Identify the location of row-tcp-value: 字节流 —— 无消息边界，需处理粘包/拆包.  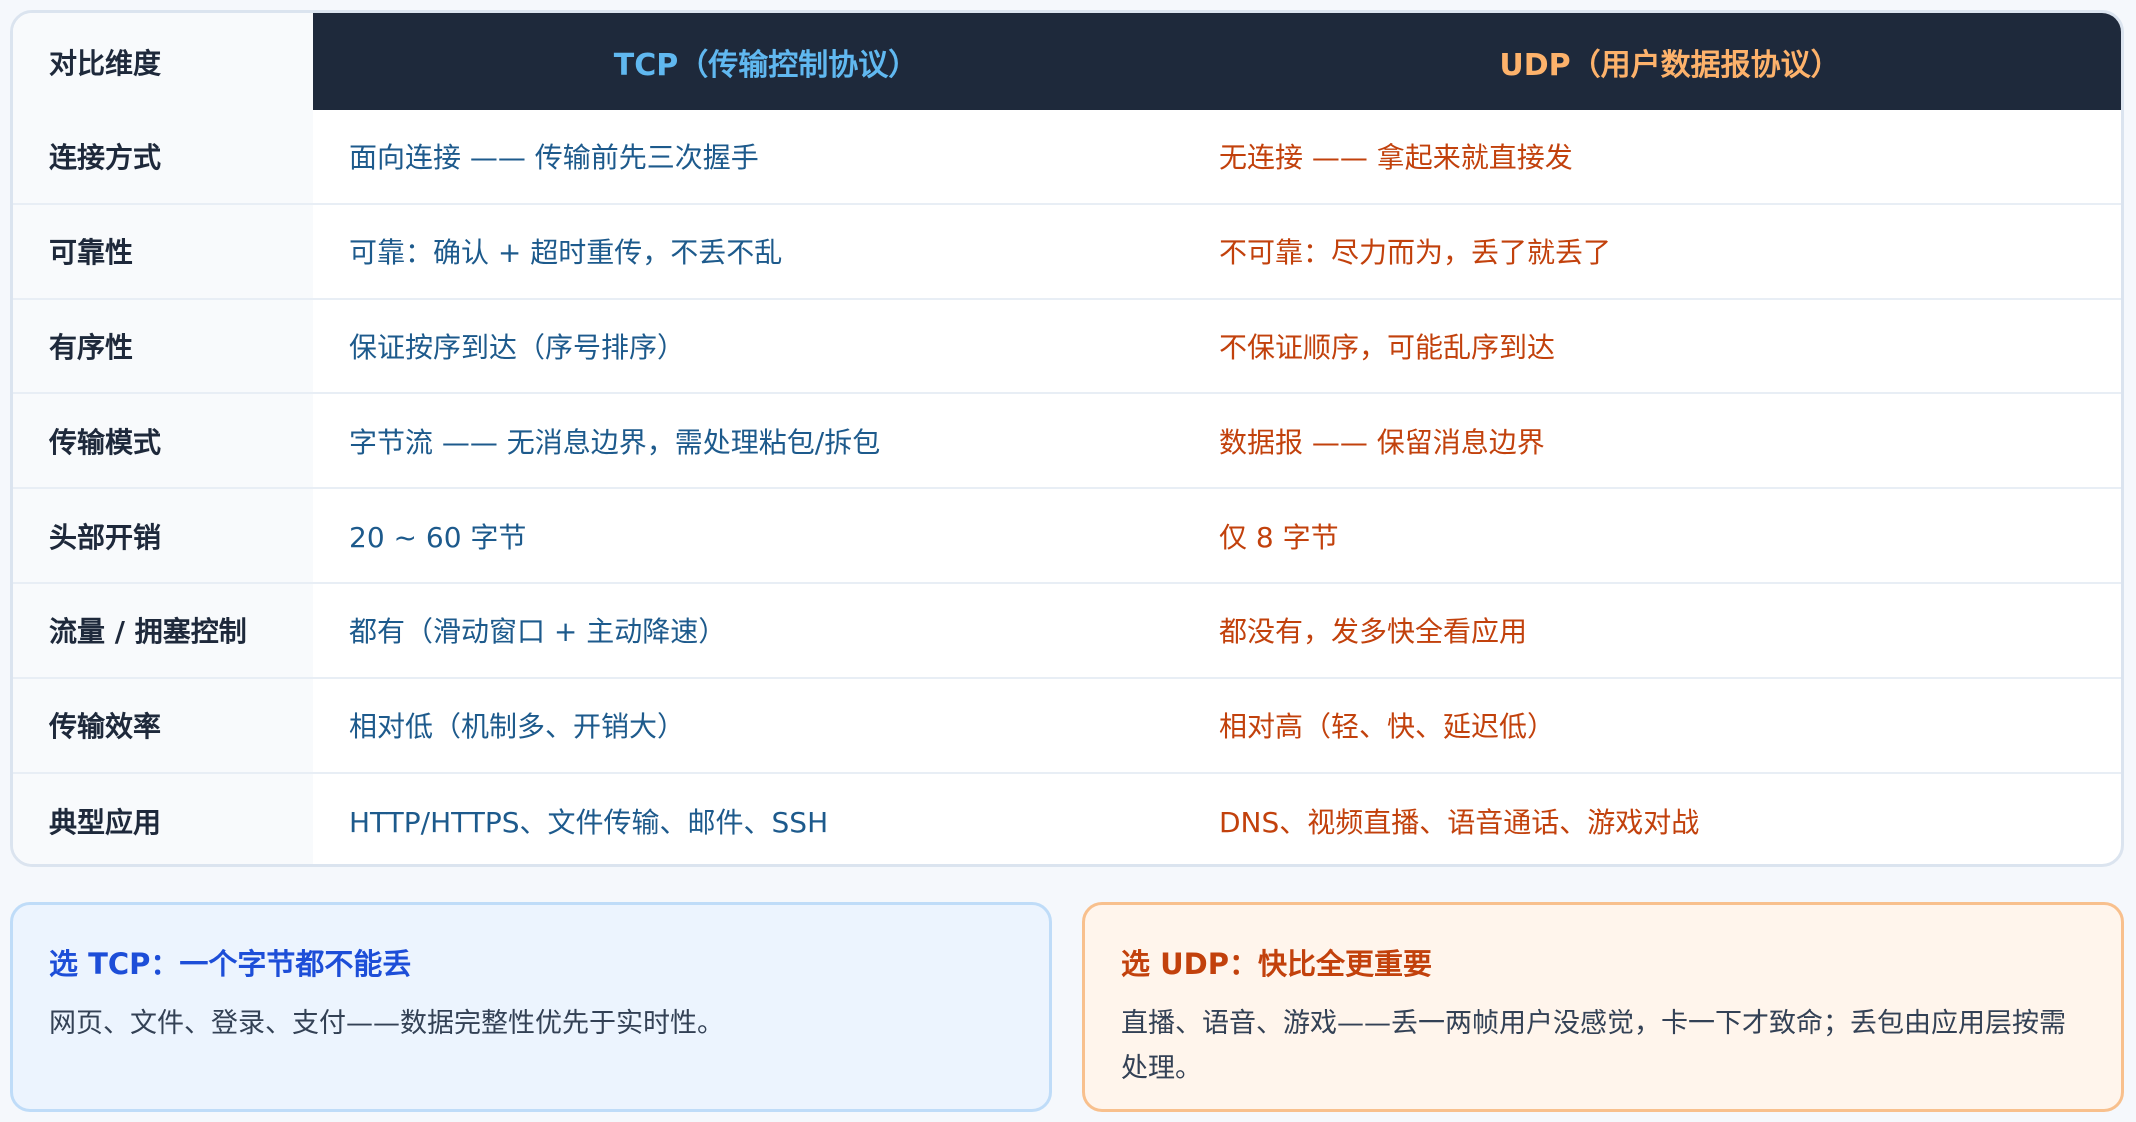
(615, 442).